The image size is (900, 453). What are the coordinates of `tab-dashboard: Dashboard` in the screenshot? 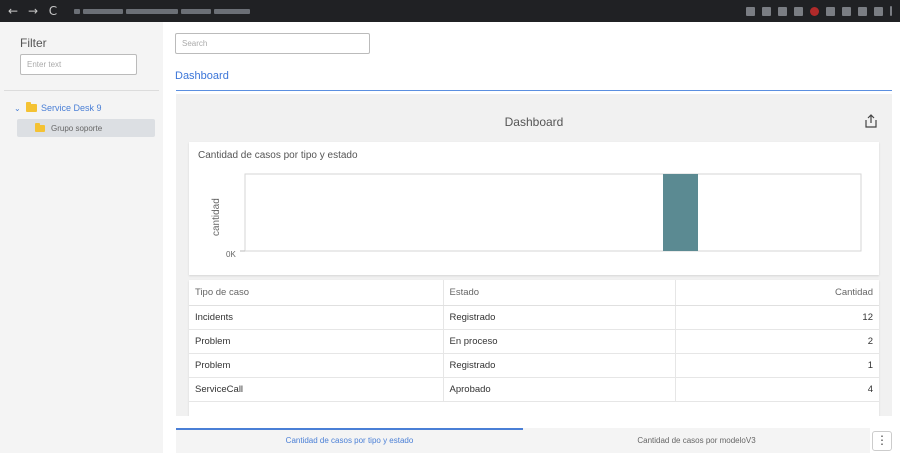 It's located at (202, 76).